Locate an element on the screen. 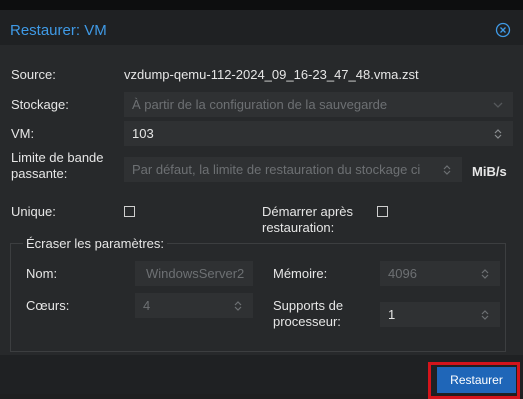 This screenshot has height=399, width=523. vm-label: VM: is located at coordinates (23, 133).